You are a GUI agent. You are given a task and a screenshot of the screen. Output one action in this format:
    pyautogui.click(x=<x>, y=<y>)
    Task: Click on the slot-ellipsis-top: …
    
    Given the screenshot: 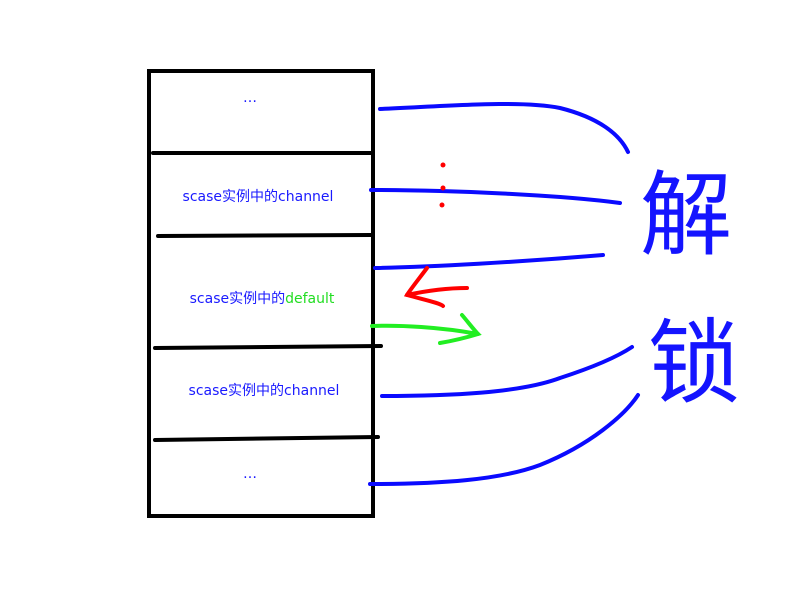 What is the action you would take?
    pyautogui.click(x=250, y=98)
    